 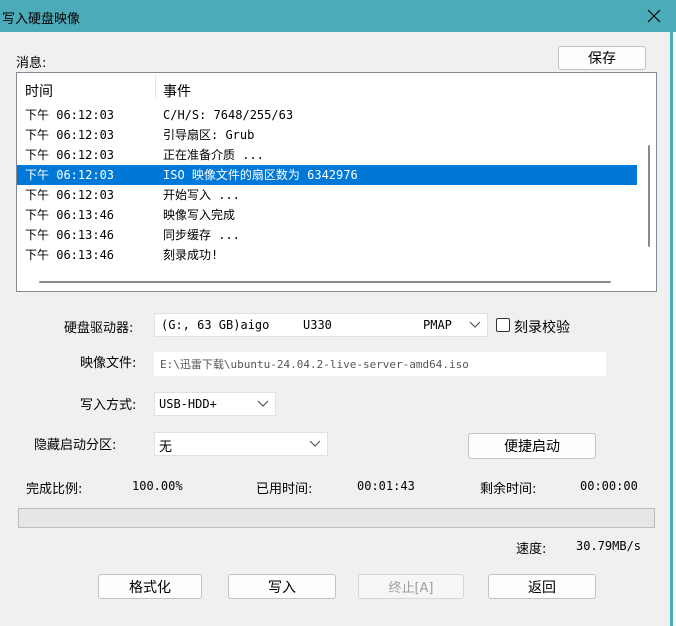 I want to click on column-header-event: 事件, so click(x=177, y=91).